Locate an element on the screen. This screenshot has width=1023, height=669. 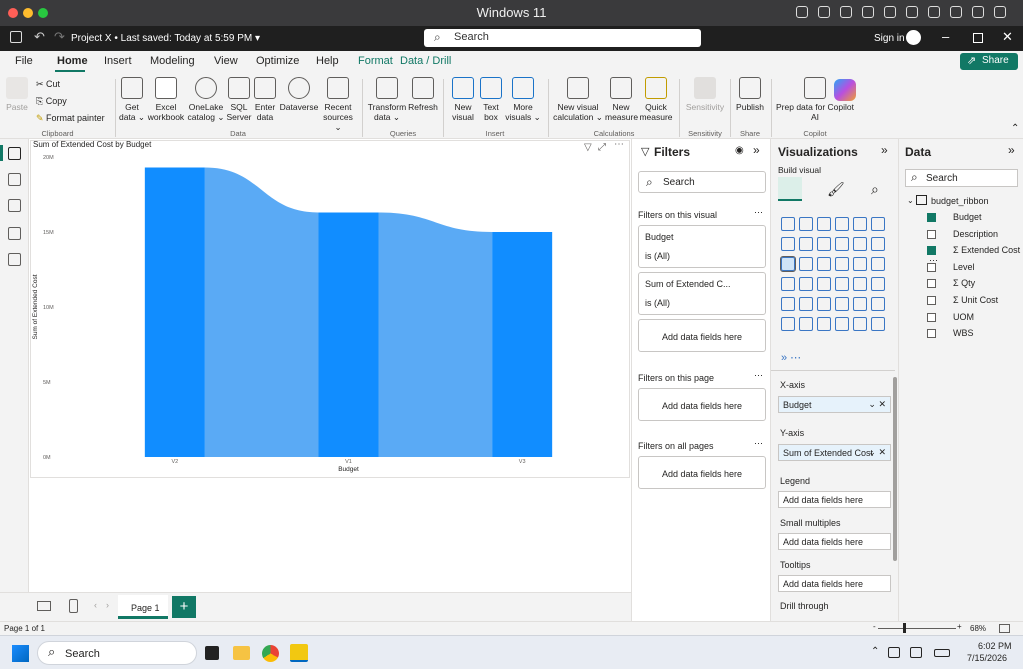
start-icon is located at coordinates (20, 653).